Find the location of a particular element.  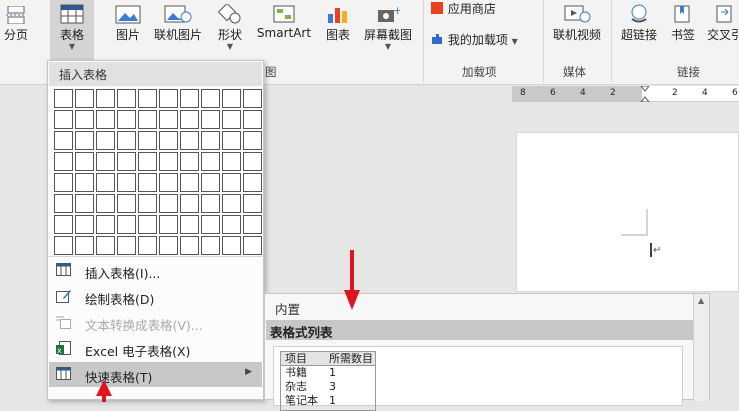

smartart-button: SmartArt is located at coordinates (284, 22).